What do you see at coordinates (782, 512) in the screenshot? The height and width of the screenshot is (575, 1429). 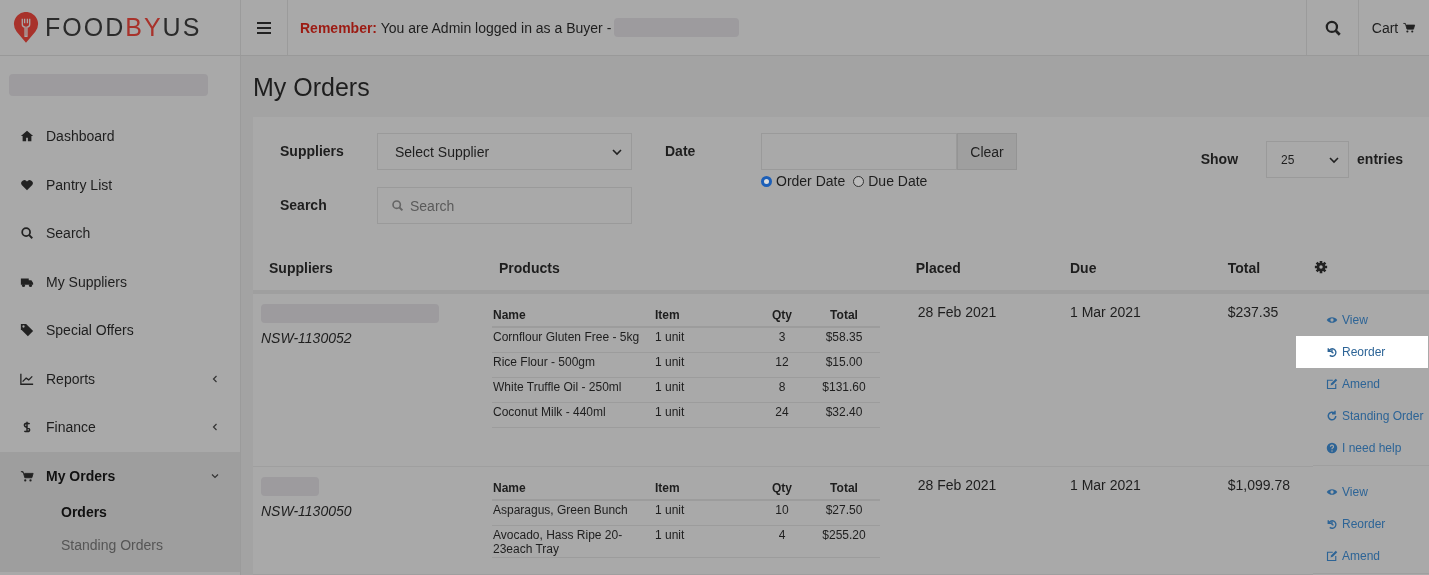 I see `table-cell: 10` at bounding box center [782, 512].